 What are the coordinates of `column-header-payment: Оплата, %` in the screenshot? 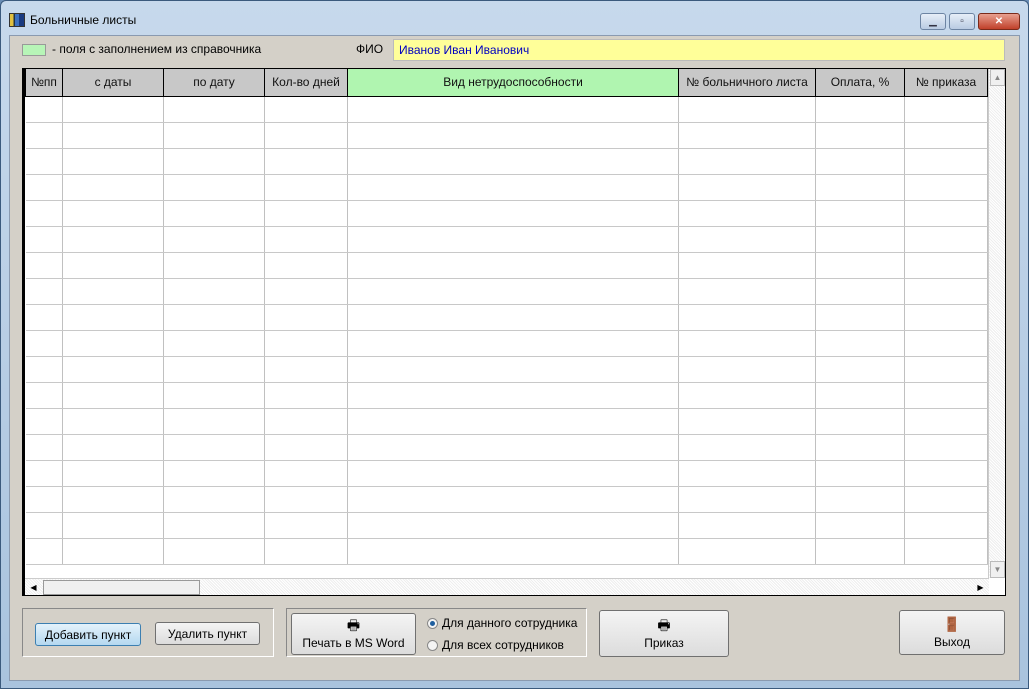 It's located at (860, 83).